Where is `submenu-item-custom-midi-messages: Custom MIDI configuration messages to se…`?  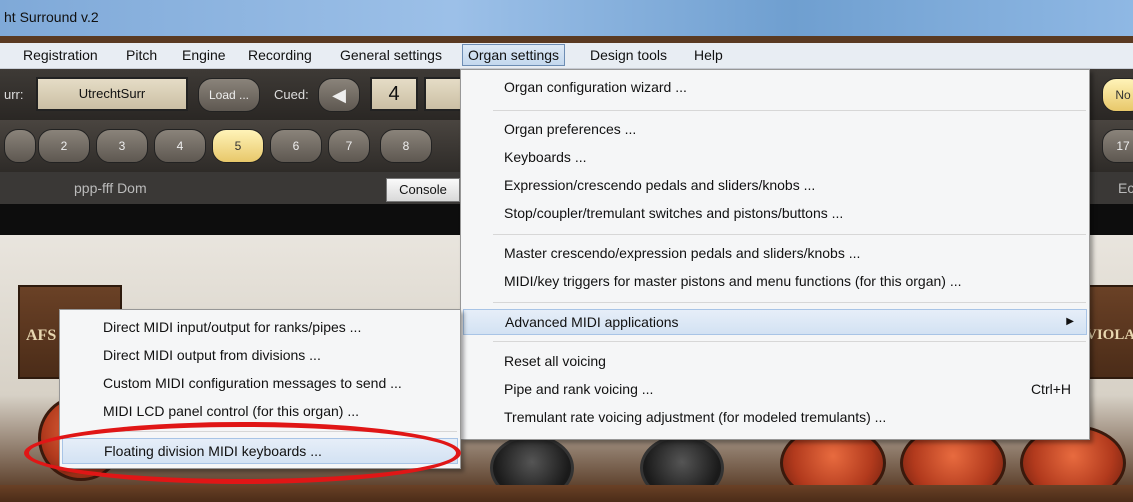 submenu-item-custom-midi-messages: Custom MIDI configuration messages to se… is located at coordinates (260, 383).